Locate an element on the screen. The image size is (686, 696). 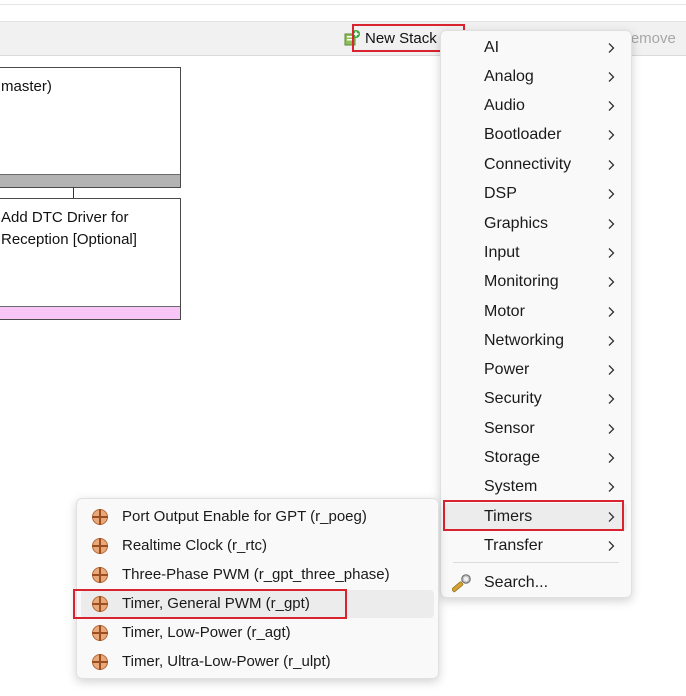
menu-item-security: Security is located at coordinates (536, 399).